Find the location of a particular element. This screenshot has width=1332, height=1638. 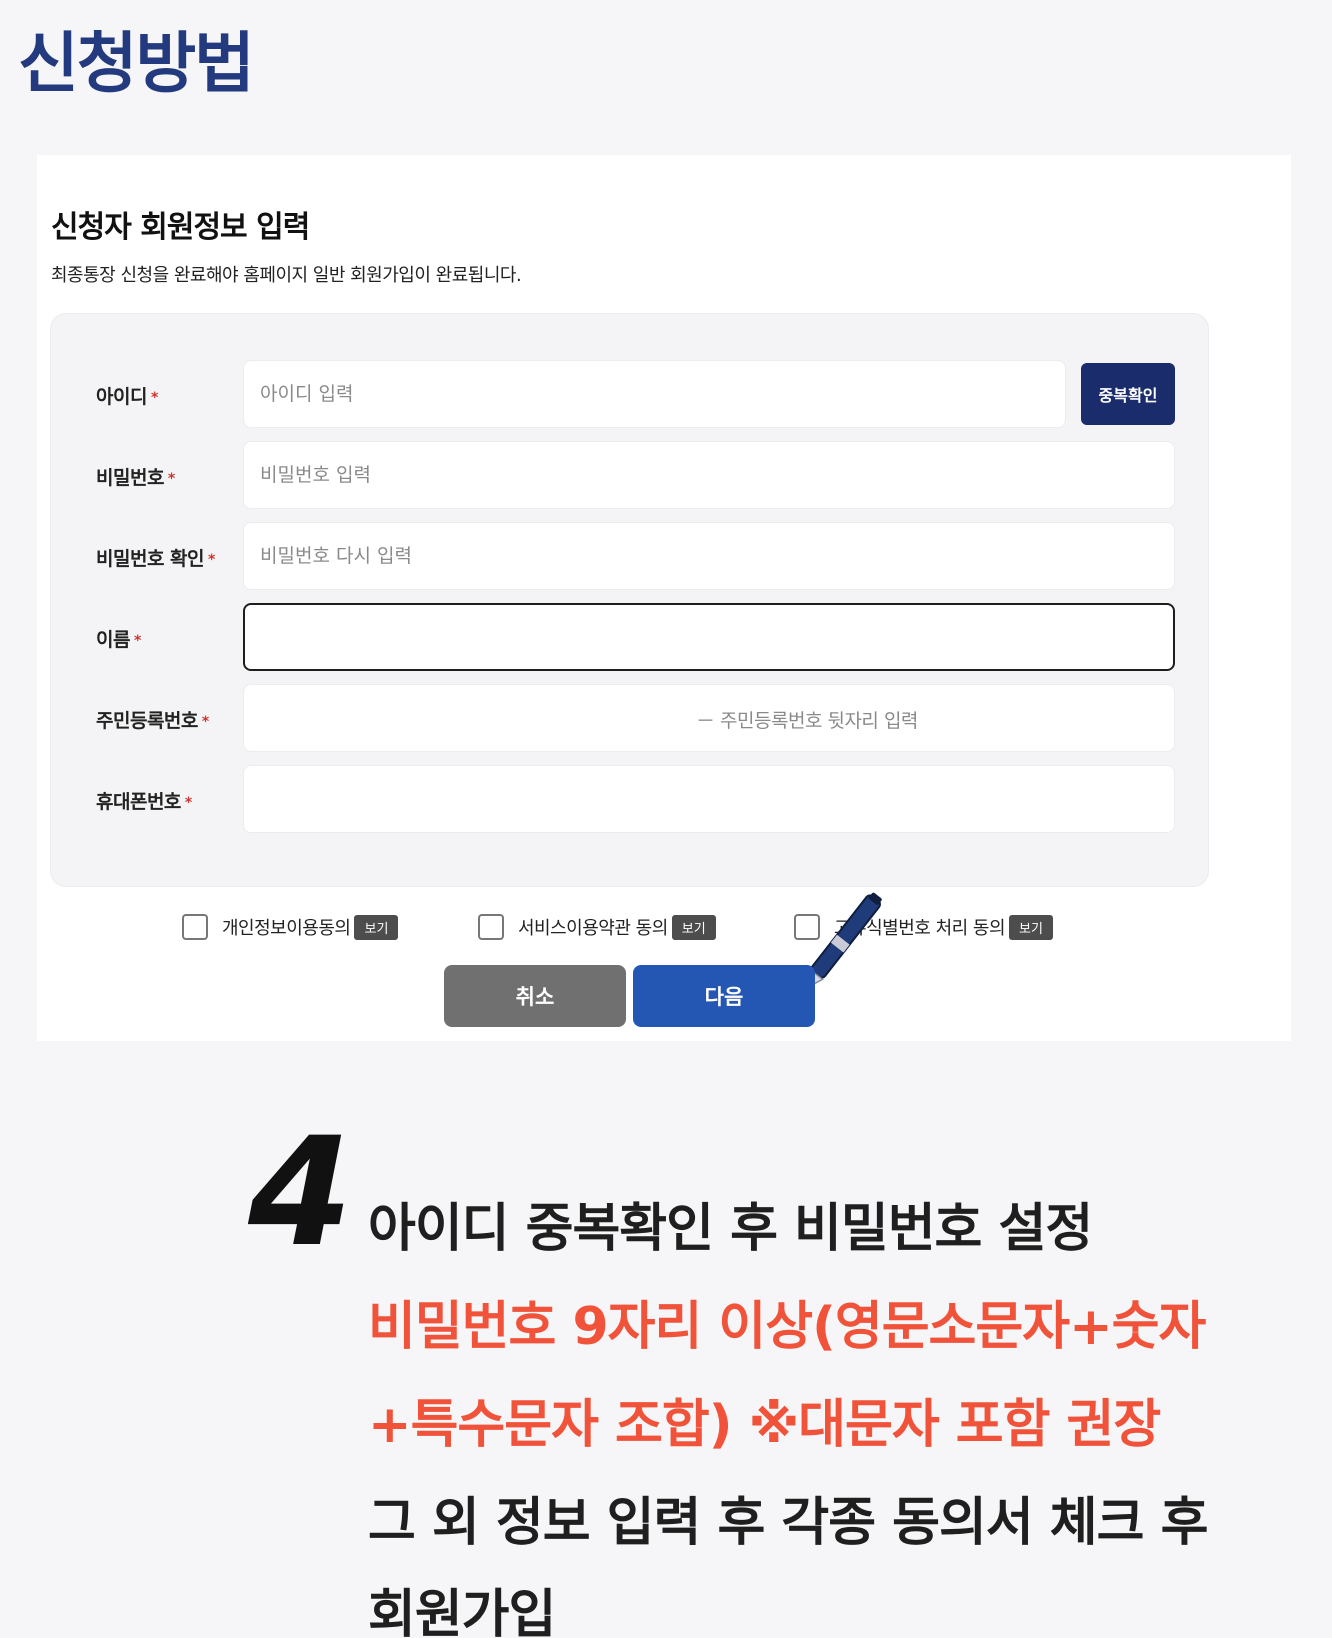

step-line-1: 아이디 중복확인 후 비밀번호 설정 is located at coordinates (730, 1229).